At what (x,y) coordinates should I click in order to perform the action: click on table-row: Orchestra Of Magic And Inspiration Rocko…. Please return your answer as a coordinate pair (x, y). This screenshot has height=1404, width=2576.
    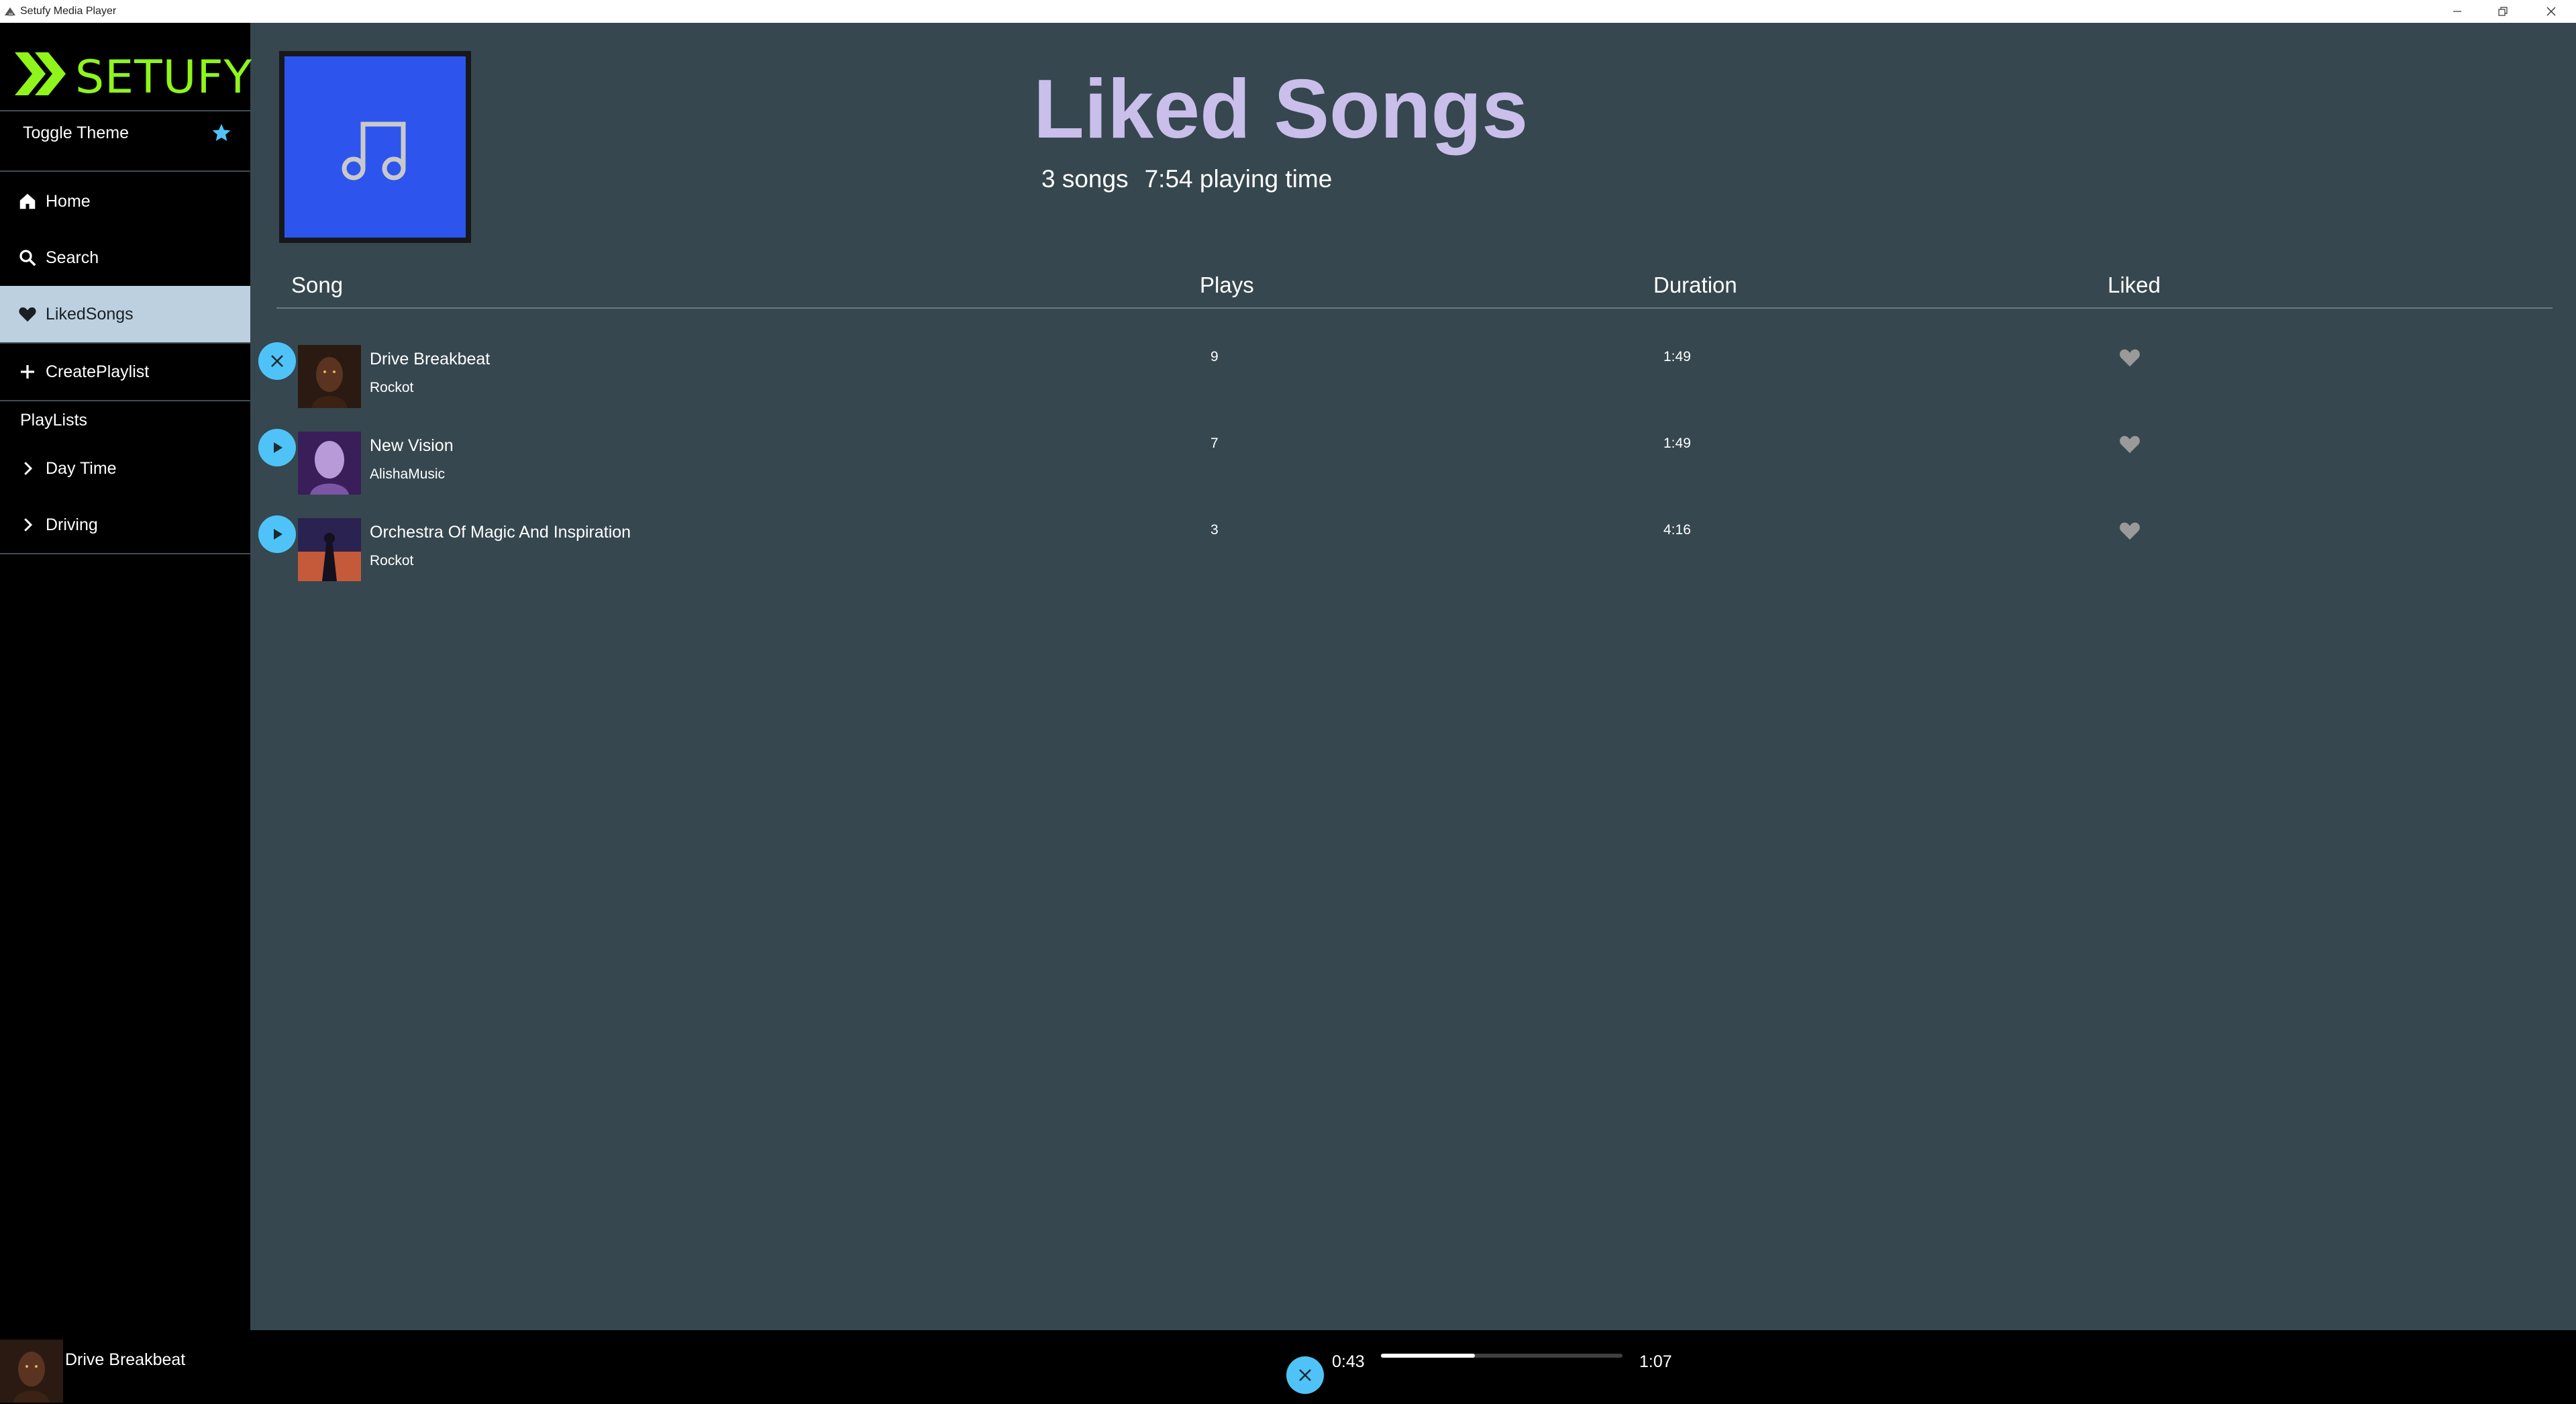
    Looking at the image, I should click on (1288, 556).